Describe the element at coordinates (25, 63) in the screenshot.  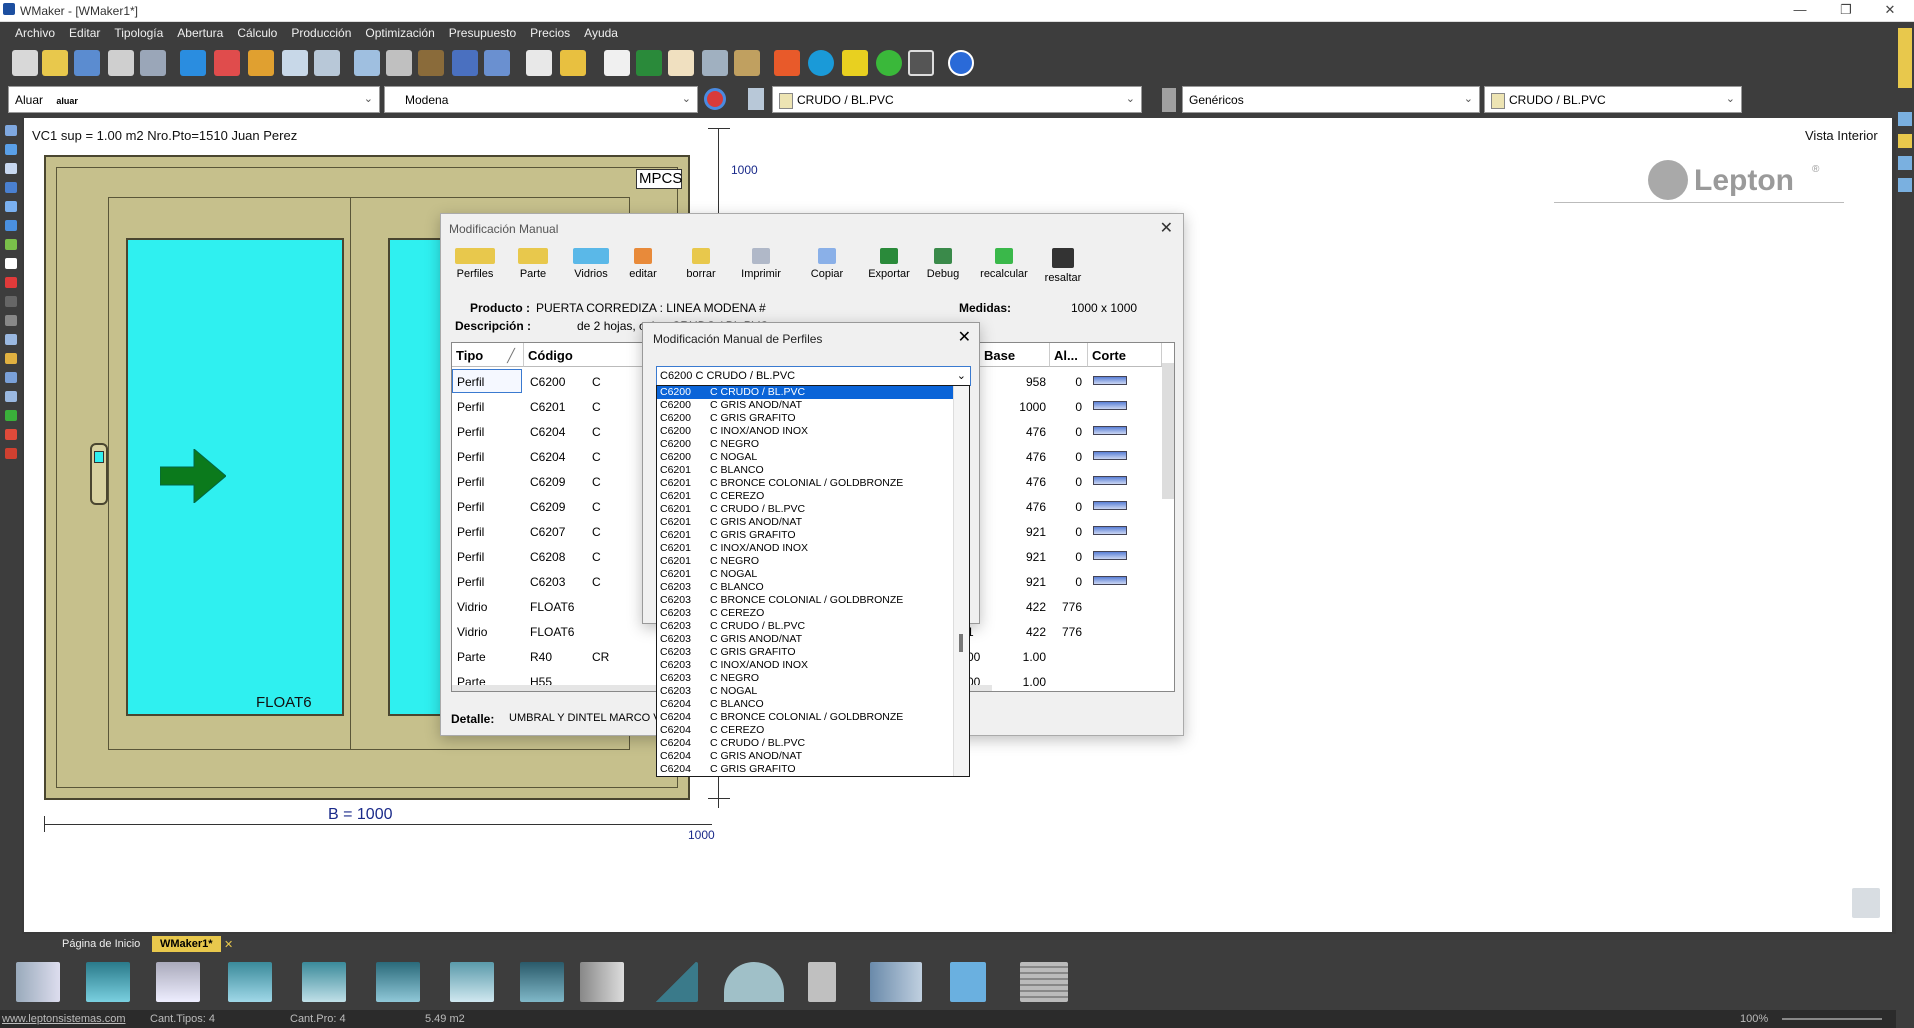
I see `new-icon` at that location.